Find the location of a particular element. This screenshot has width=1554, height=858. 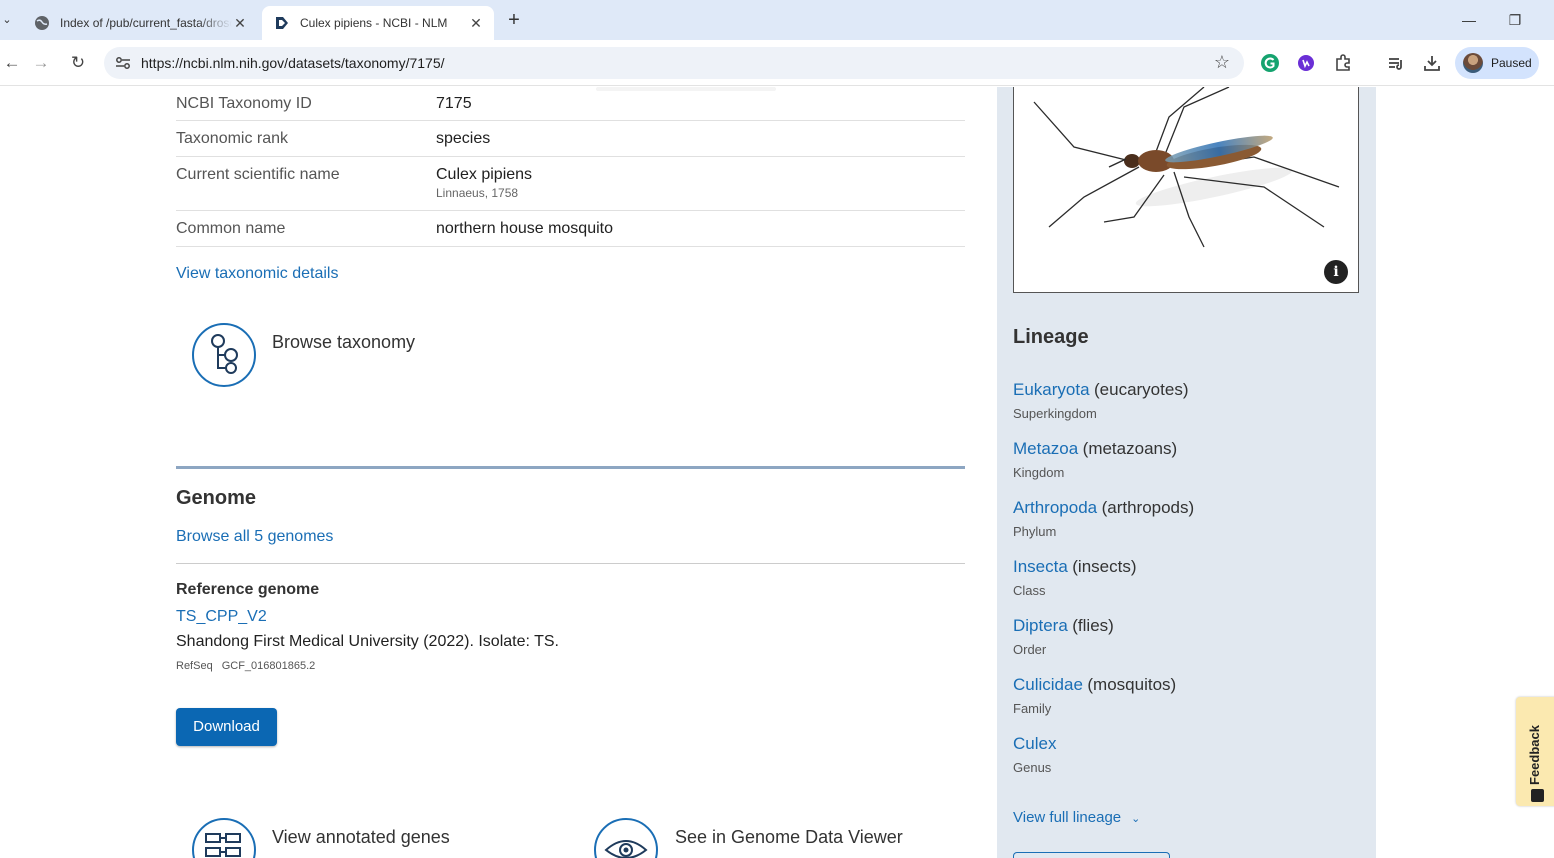

view-full-lineage-link: View full lineage ⌄ is located at coordinates (1076, 817).